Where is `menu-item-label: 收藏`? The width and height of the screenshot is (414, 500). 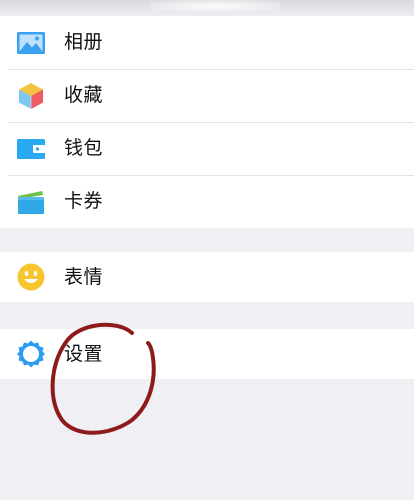
menu-item-label: 收藏 is located at coordinates (84, 95).